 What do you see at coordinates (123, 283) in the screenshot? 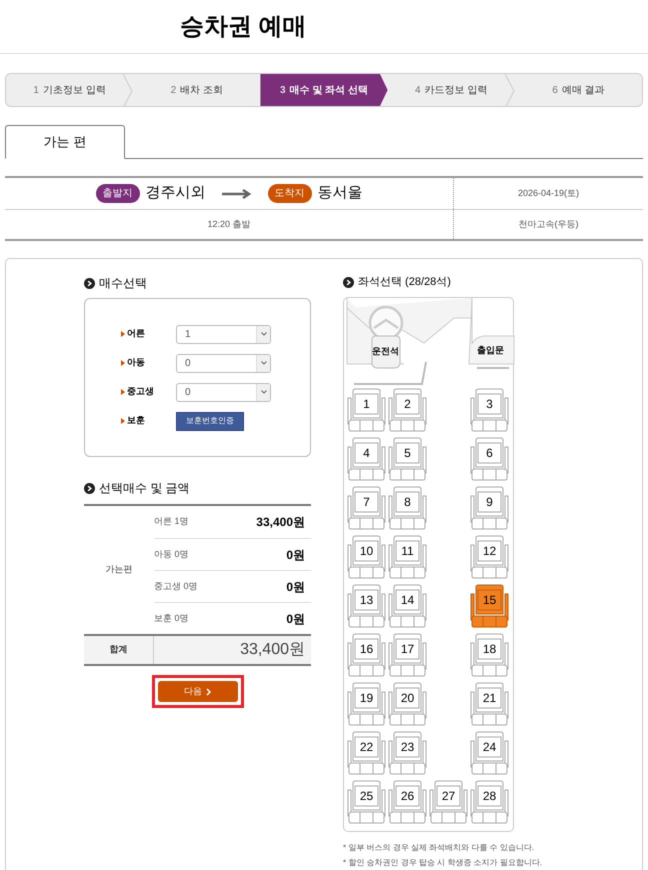
I see `section-heading: 매수선택` at bounding box center [123, 283].